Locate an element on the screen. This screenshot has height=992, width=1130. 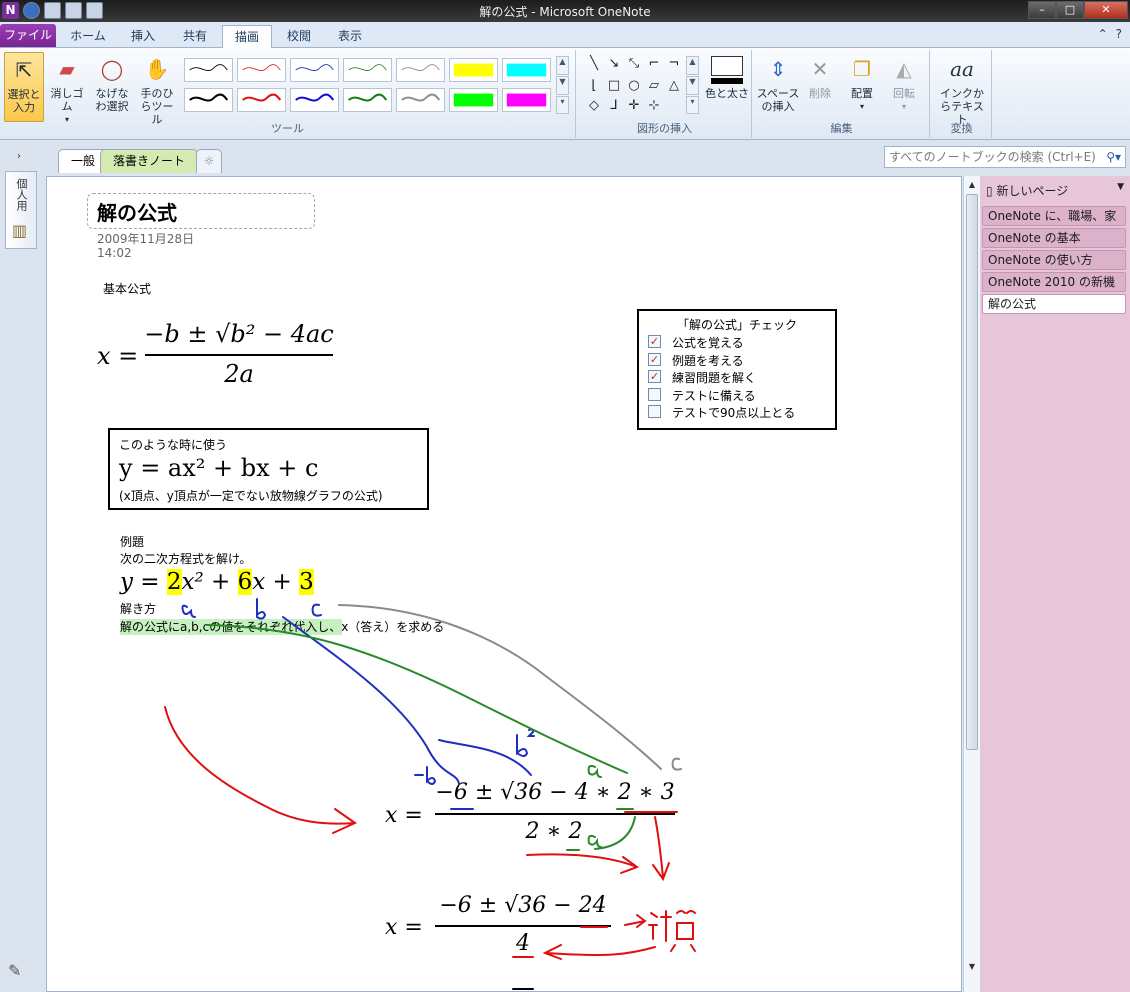
method-label: 解き方 is located at coordinates (138, 608).